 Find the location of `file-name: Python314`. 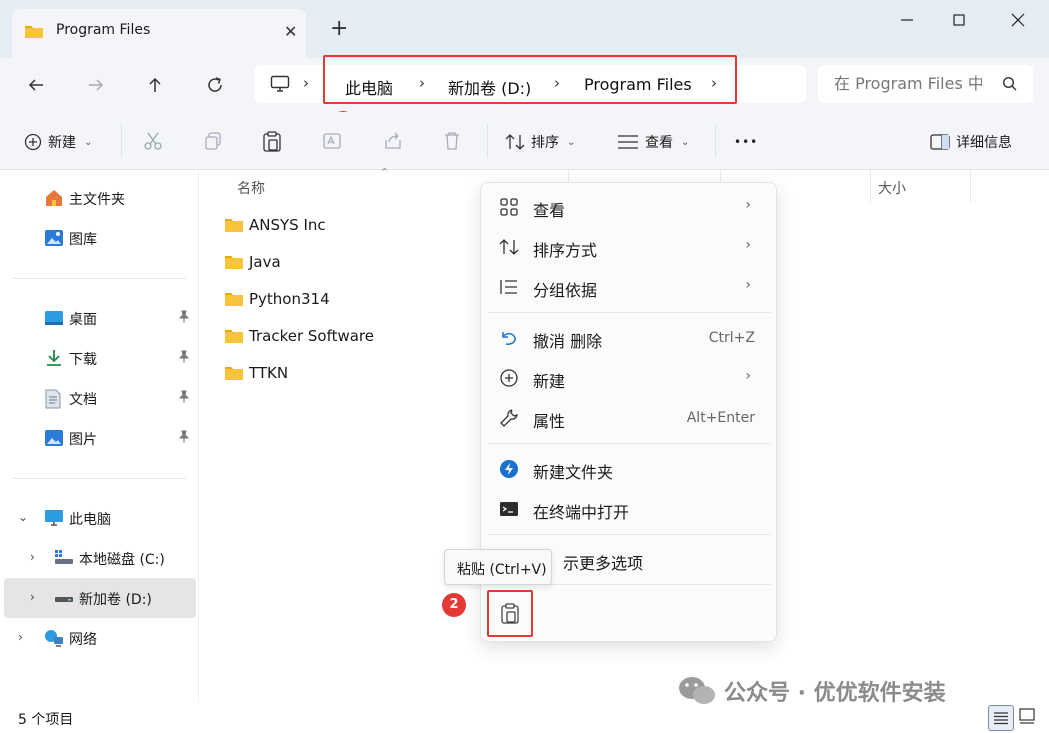

file-name: Python314 is located at coordinates (289, 299).